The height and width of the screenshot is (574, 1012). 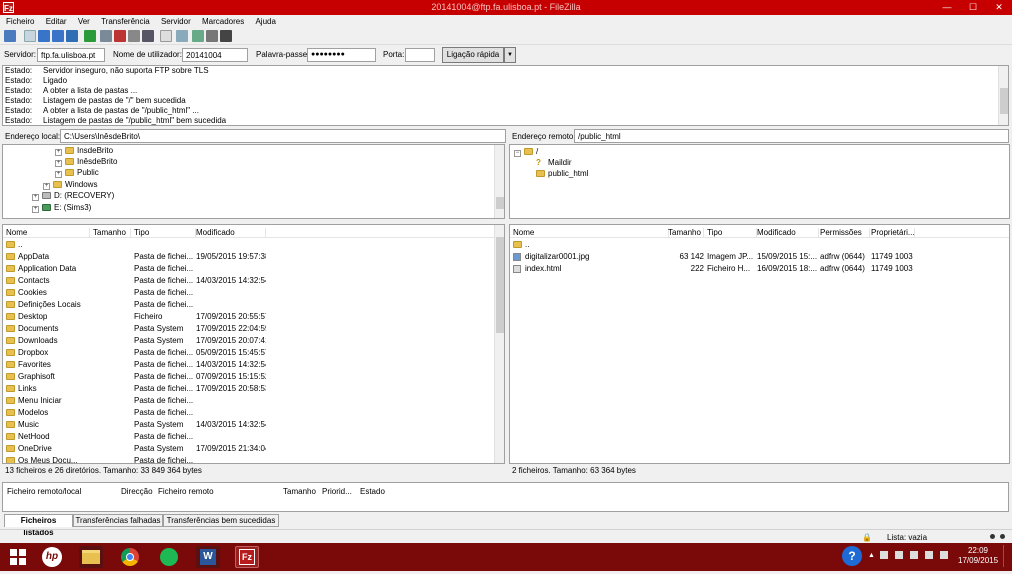 What do you see at coordinates (852, 556) in the screenshot?
I see `help-icon: ?` at bounding box center [852, 556].